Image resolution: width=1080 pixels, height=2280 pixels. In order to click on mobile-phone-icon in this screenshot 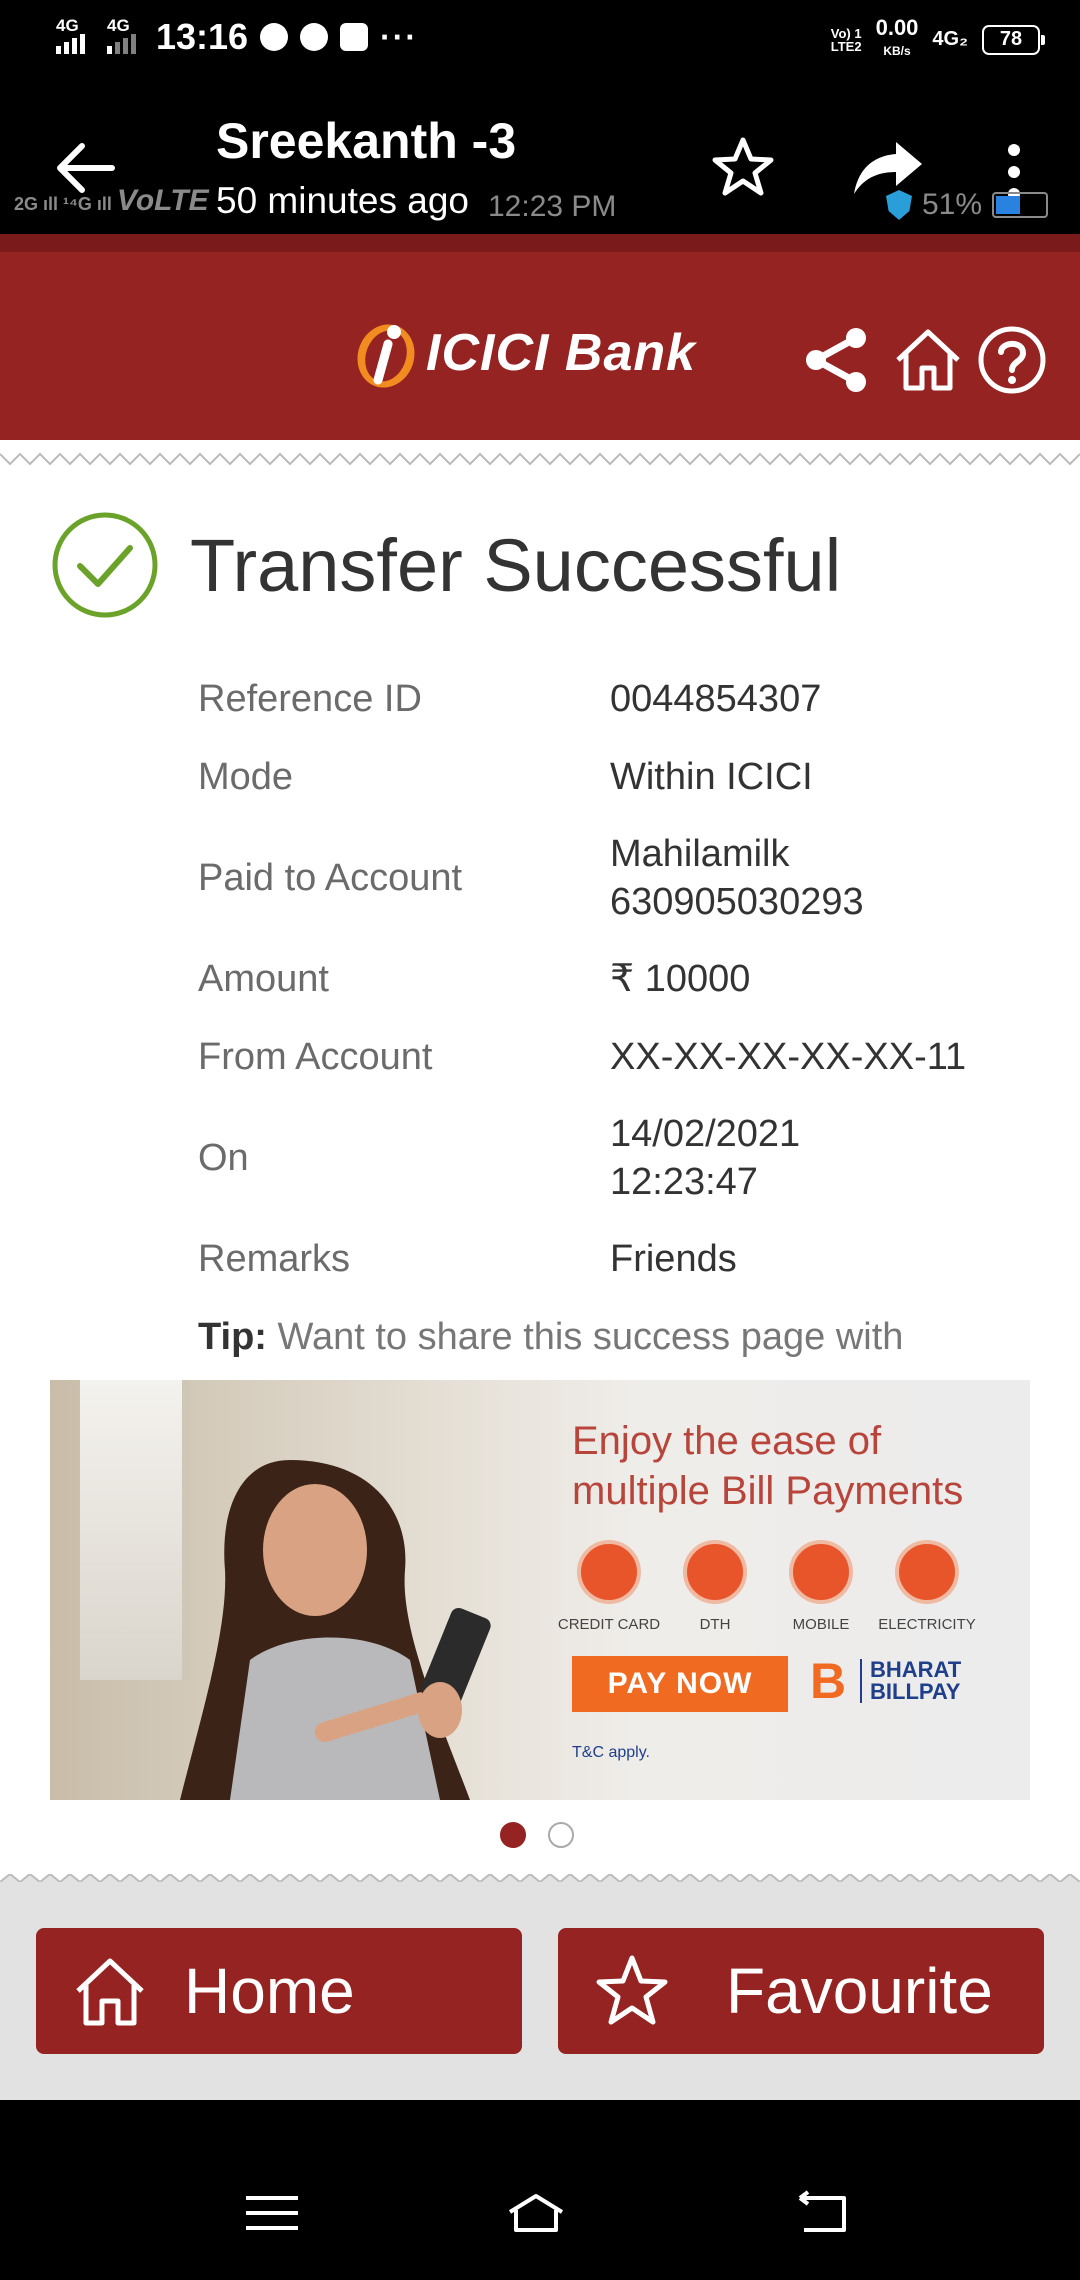, I will do `click(821, 1572)`.